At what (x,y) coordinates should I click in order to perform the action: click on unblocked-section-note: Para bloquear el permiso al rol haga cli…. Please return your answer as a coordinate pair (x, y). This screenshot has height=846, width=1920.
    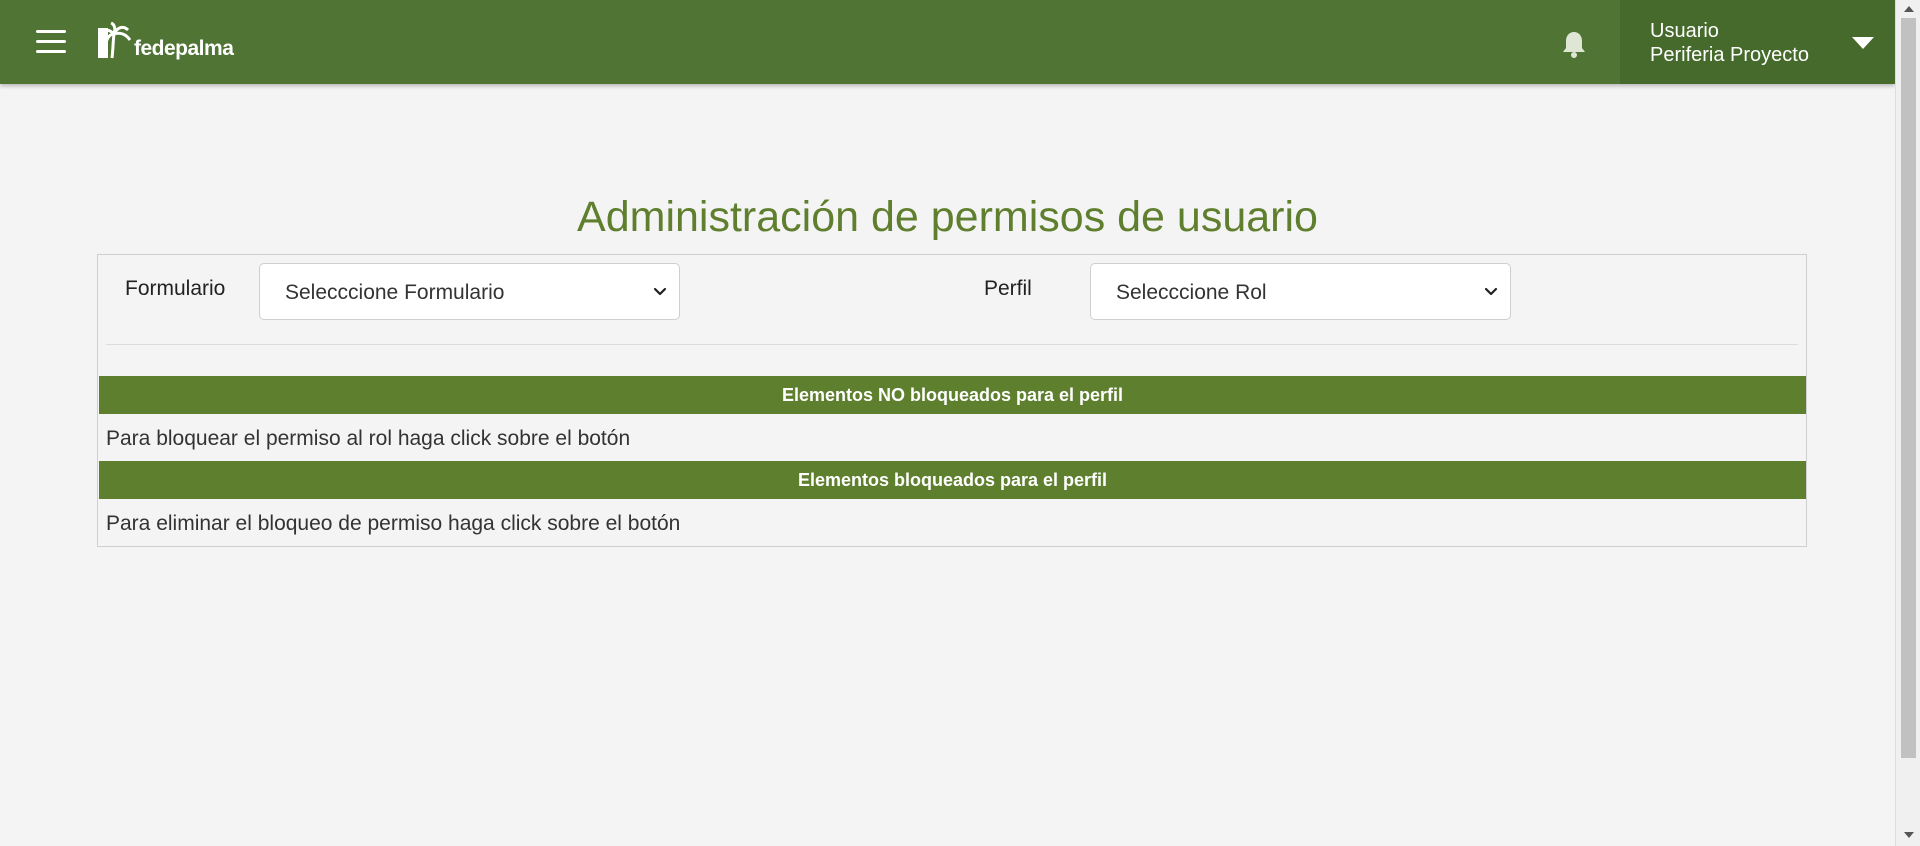
    Looking at the image, I should click on (368, 438).